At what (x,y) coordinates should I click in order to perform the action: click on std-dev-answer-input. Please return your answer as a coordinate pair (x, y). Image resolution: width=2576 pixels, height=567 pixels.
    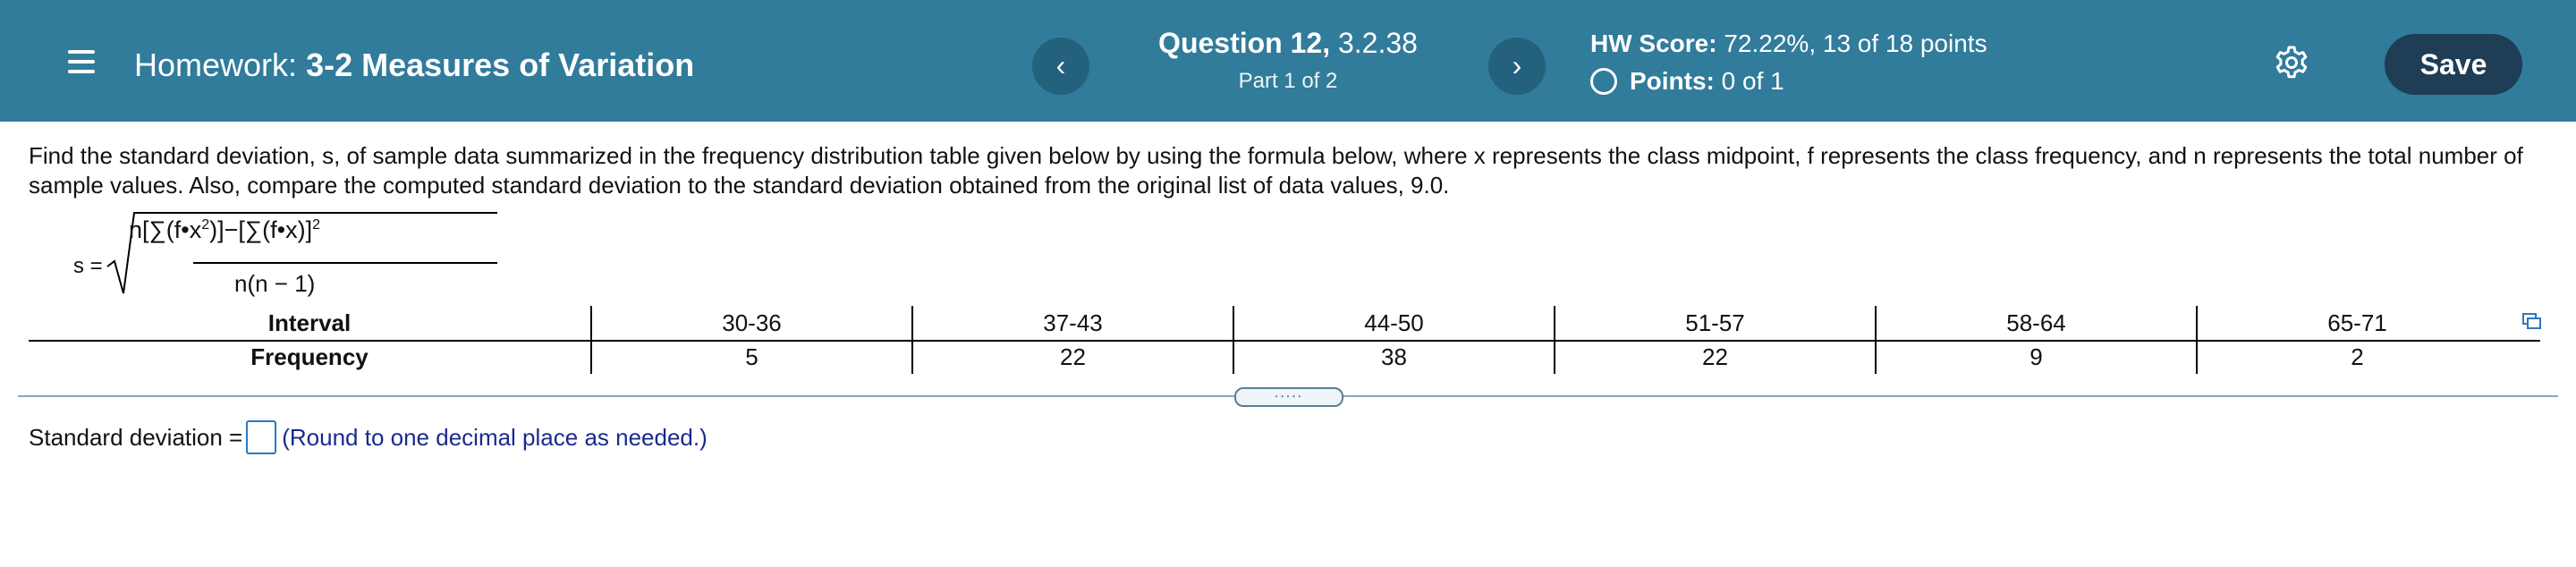
    Looking at the image, I should click on (261, 437).